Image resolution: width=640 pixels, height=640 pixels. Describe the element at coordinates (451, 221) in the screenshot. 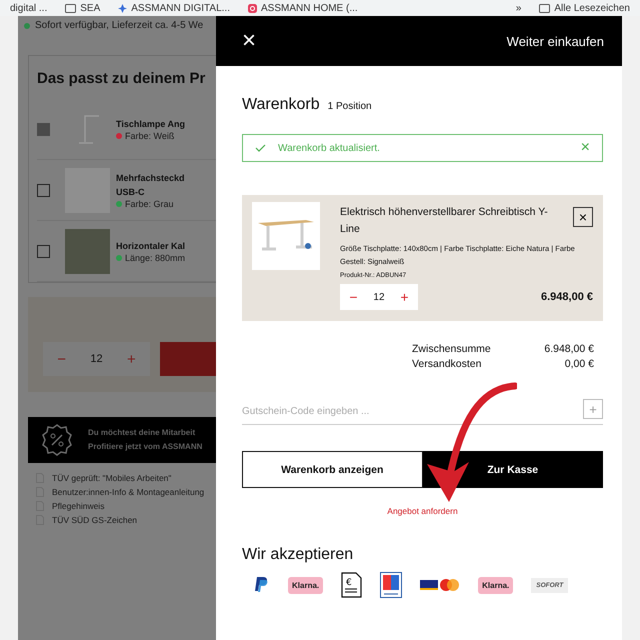

I see `product-name: Elektrisch höhenverstellbarer Schreibtisch Y-Line` at that location.